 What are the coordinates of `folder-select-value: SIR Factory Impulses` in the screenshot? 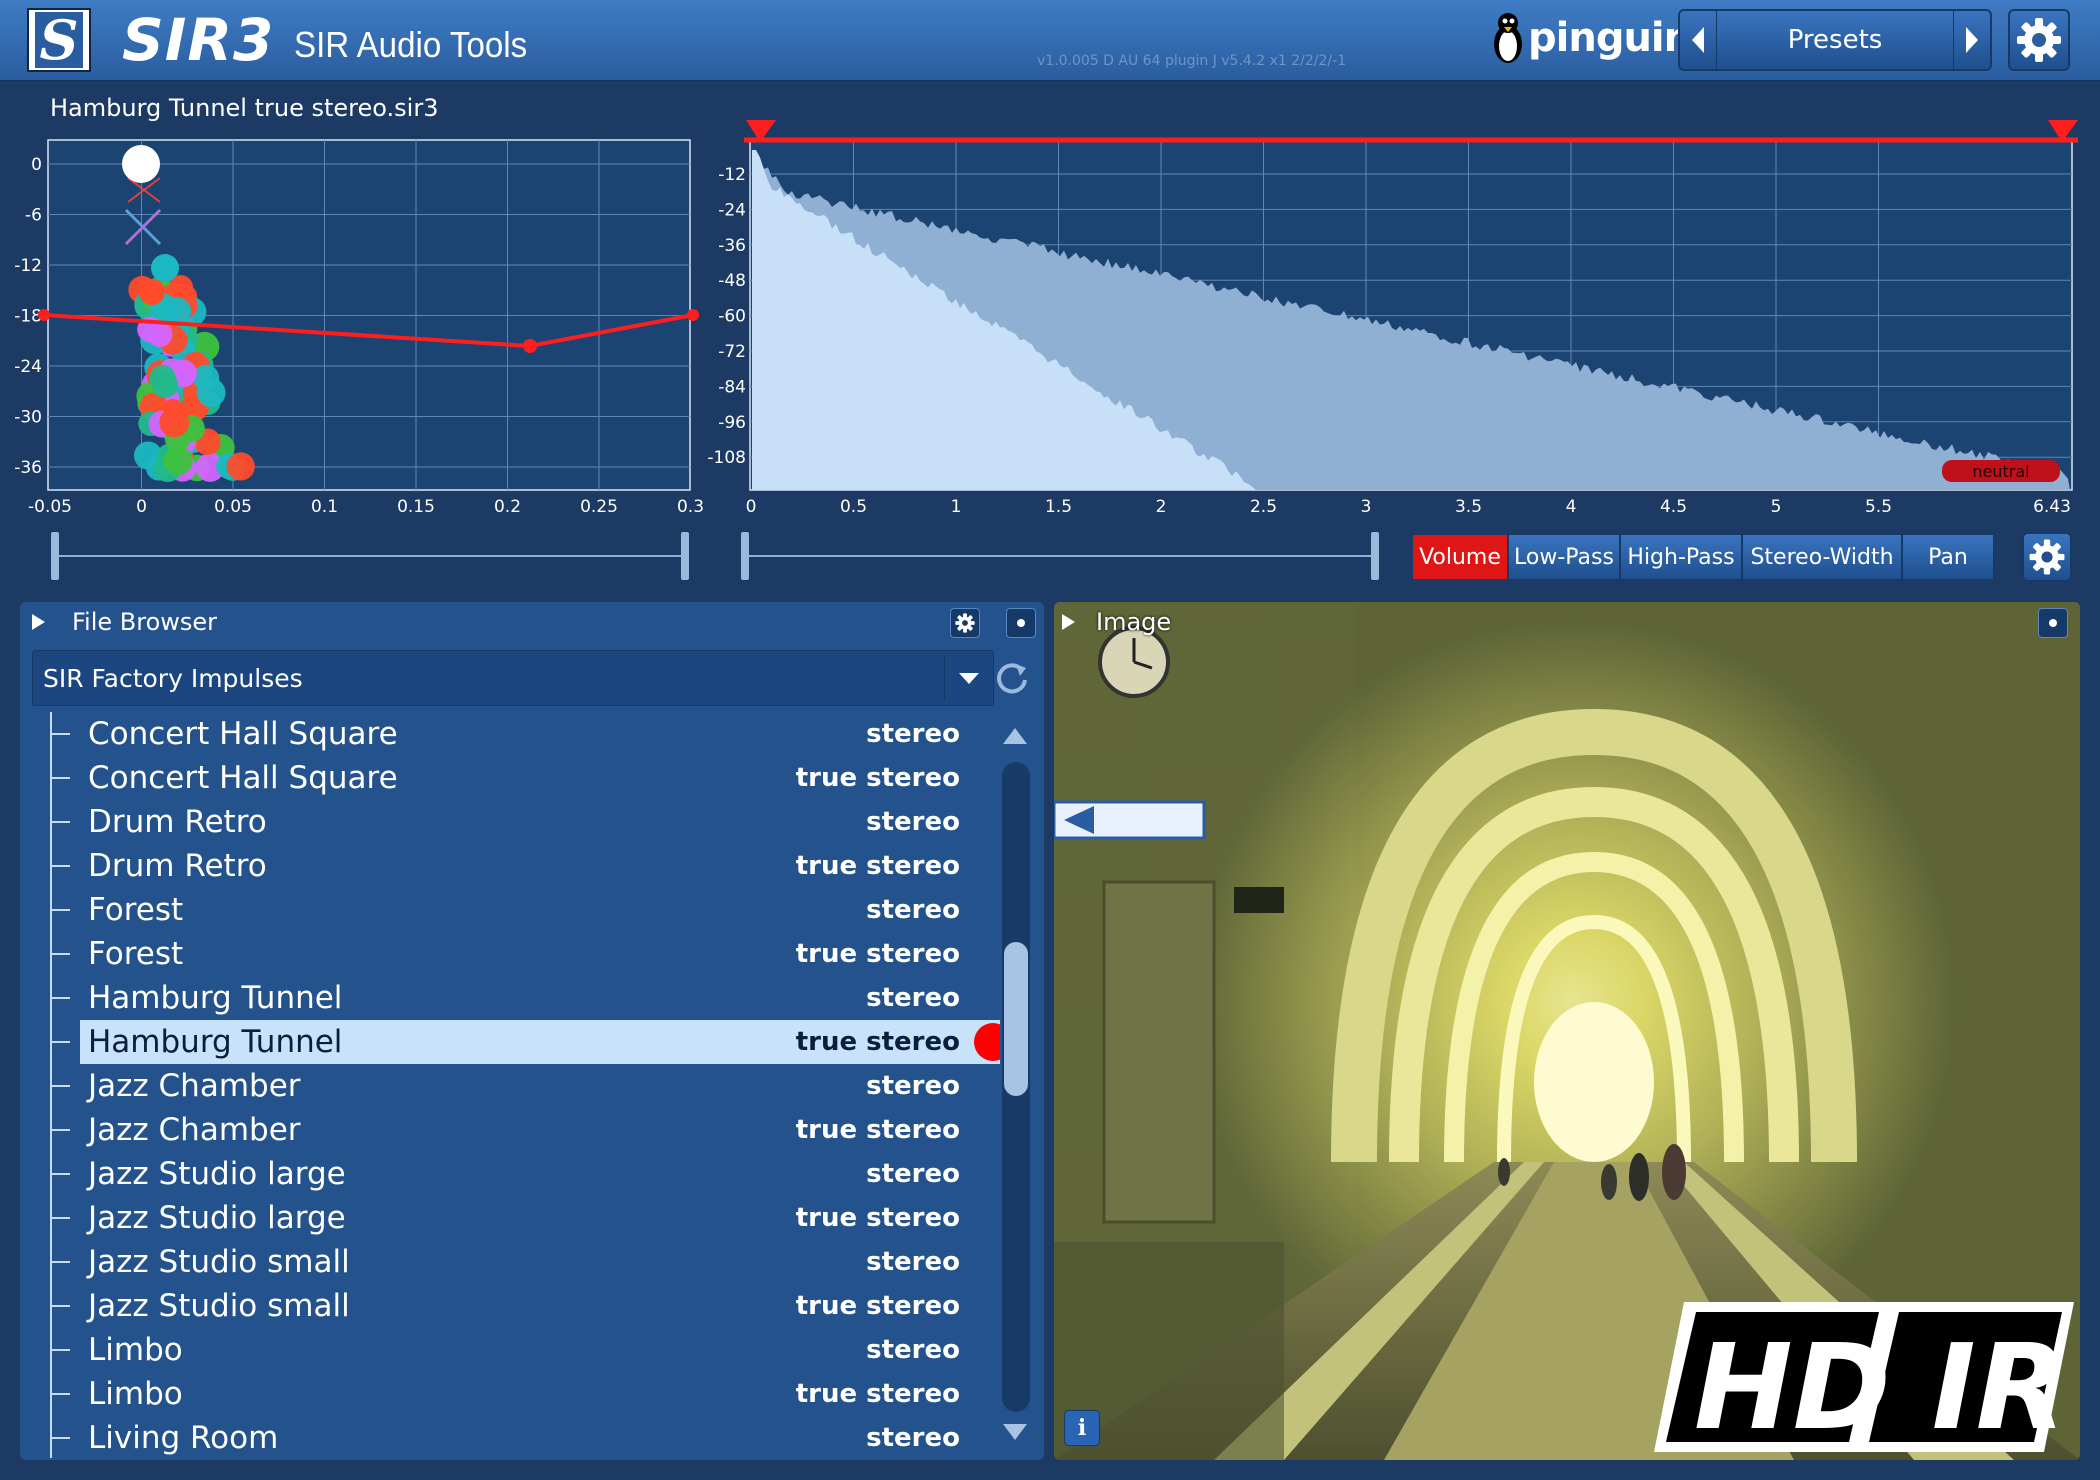 It's located at (173, 678).